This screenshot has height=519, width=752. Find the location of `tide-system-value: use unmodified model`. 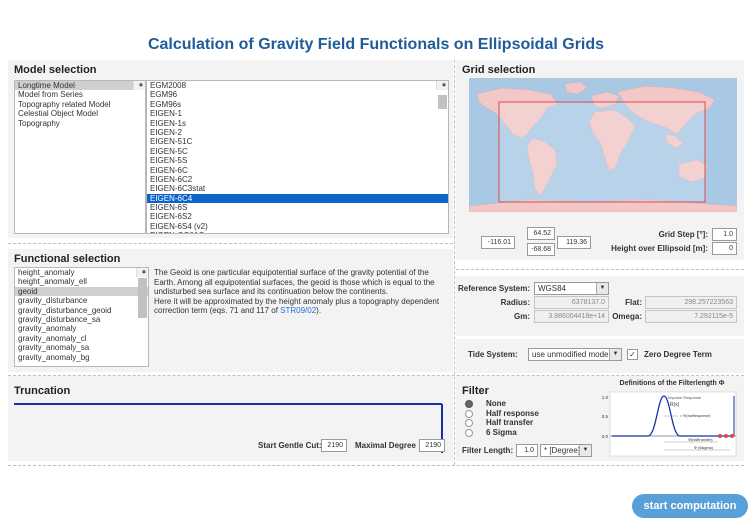

tide-system-value: use unmodified model is located at coordinates (571, 354).